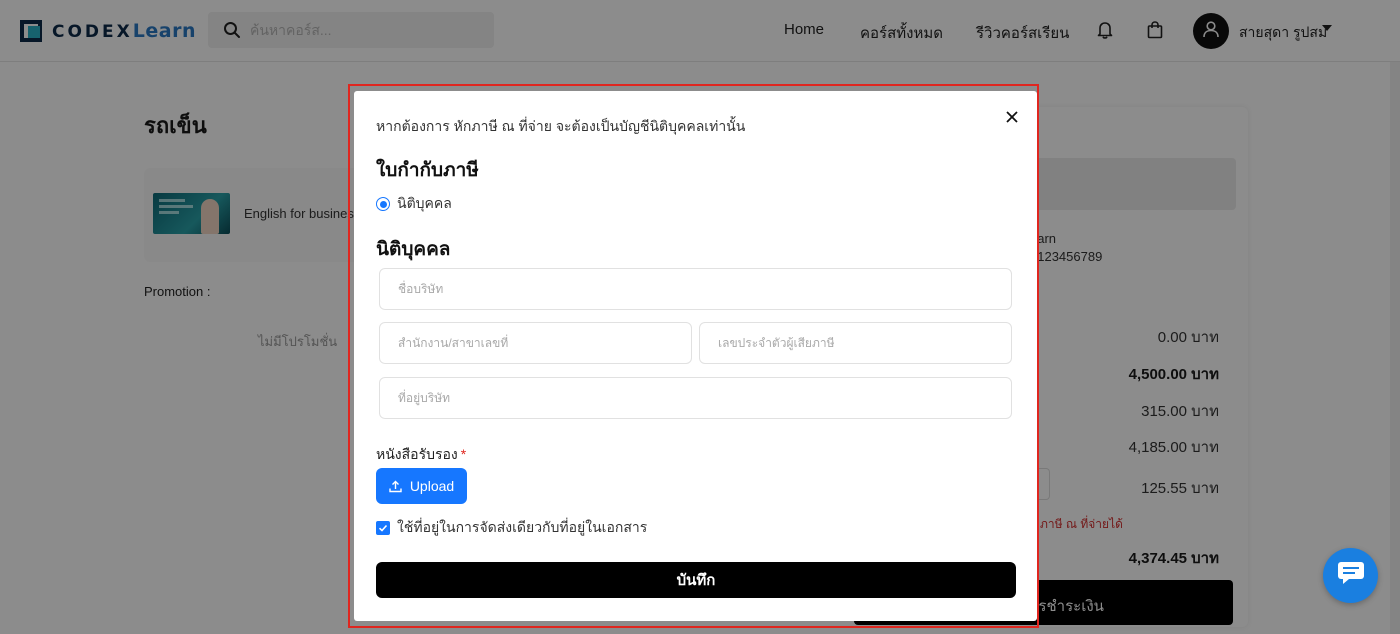 The image size is (1400, 634). I want to click on checkbox, so click(383, 528).